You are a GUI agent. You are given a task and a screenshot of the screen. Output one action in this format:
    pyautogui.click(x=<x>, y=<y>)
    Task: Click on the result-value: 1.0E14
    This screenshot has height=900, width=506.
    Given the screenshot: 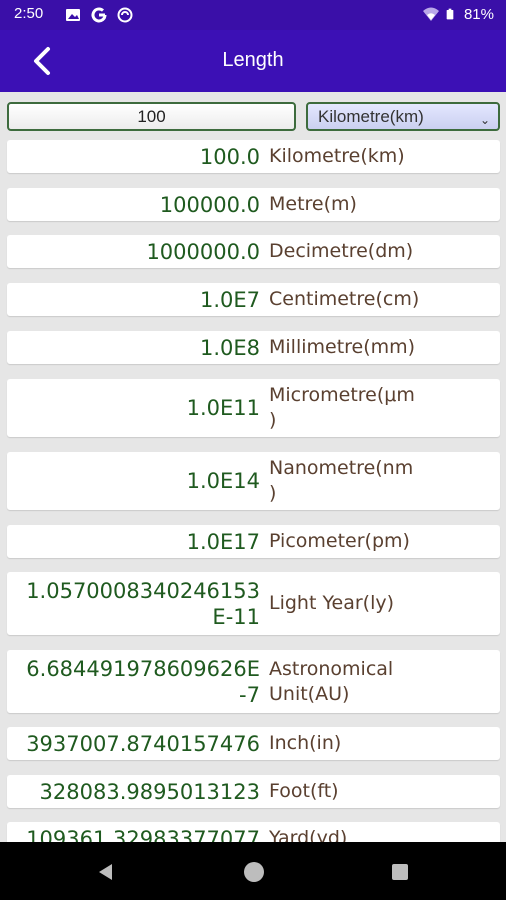 What is the action you would take?
    pyautogui.click(x=223, y=481)
    